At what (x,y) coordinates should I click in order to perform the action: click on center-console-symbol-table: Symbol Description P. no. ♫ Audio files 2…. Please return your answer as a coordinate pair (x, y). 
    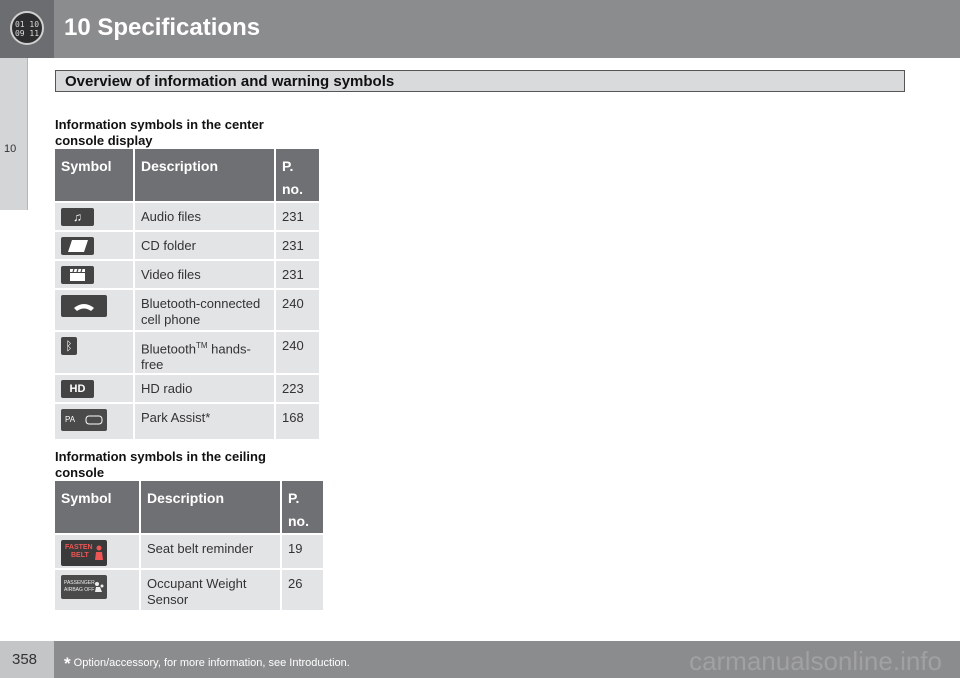
    Looking at the image, I should click on (187, 295).